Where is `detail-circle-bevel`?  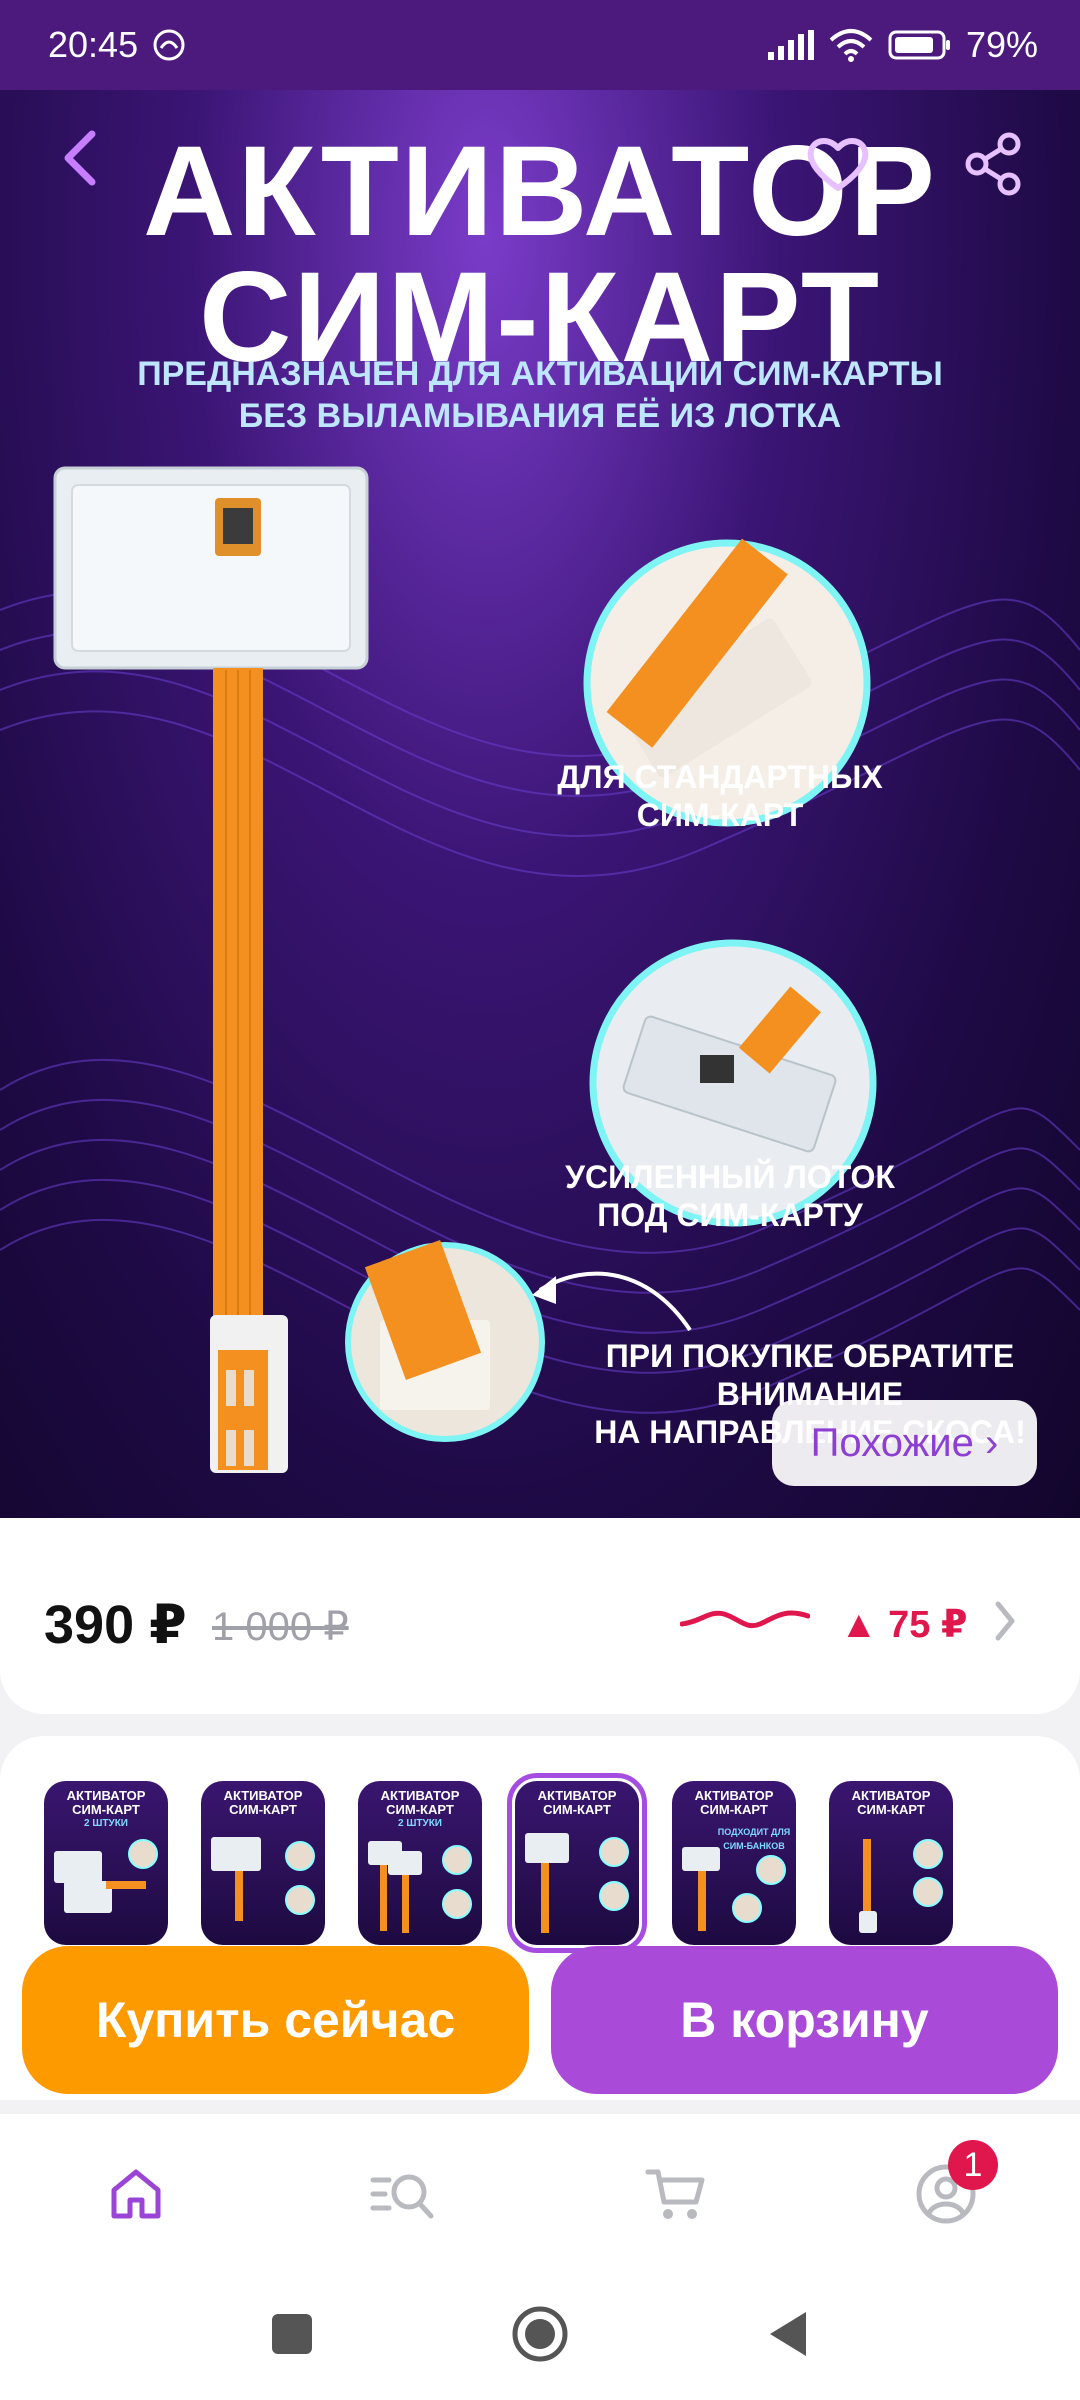
detail-circle-bevel is located at coordinates (445, 1340).